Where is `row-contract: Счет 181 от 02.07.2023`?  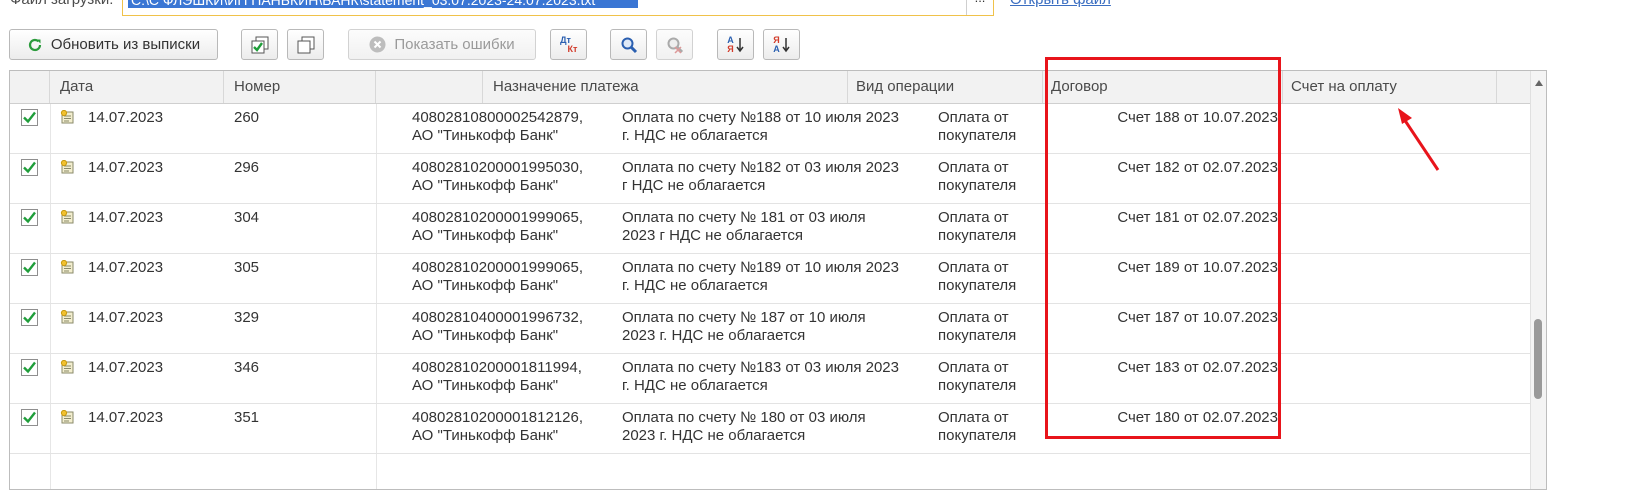
row-contract: Счет 181 от 02.07.2023 is located at coordinates (1164, 218).